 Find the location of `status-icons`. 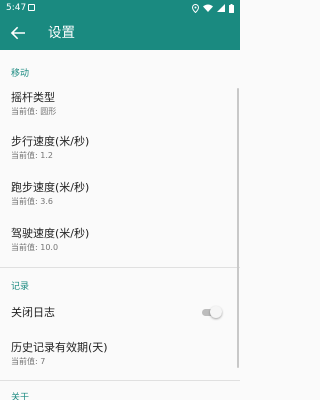

status-icons is located at coordinates (213, 8).